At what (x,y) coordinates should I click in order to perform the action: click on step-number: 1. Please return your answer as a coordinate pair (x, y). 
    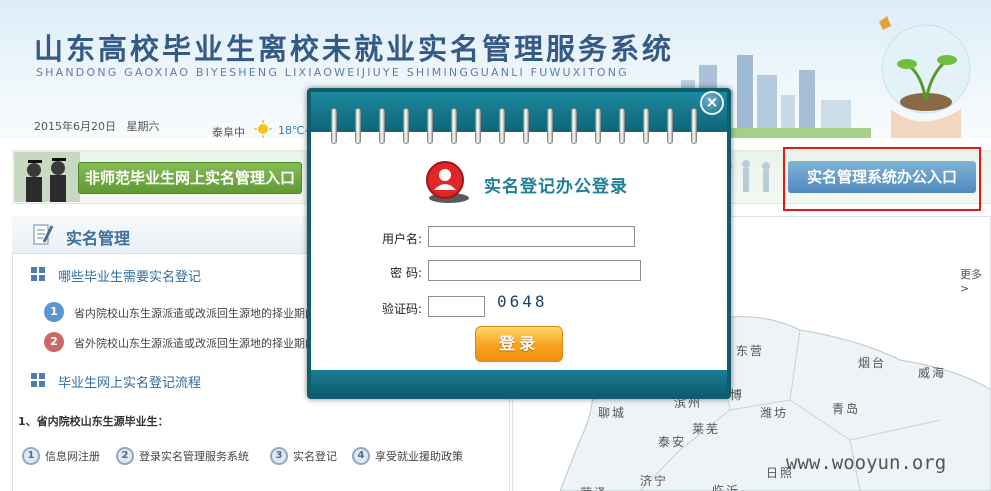
    Looking at the image, I should click on (31, 456).